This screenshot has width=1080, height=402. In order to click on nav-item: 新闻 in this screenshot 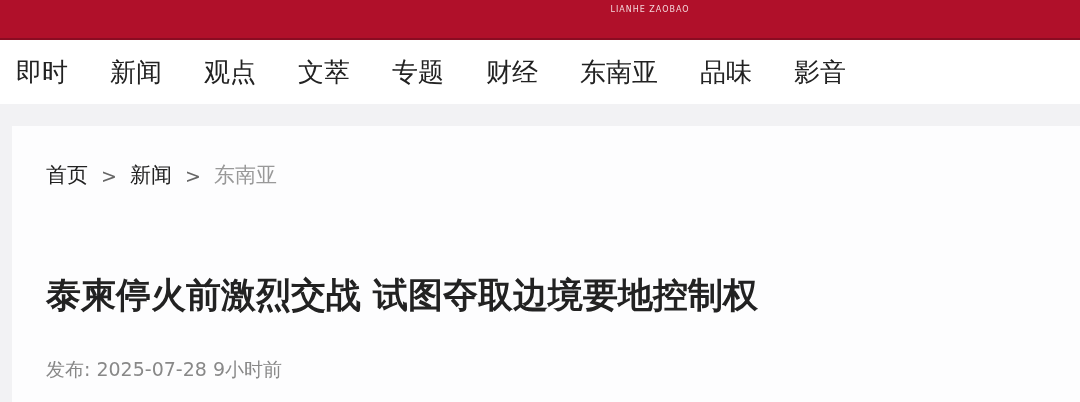, I will do `click(136, 72)`.